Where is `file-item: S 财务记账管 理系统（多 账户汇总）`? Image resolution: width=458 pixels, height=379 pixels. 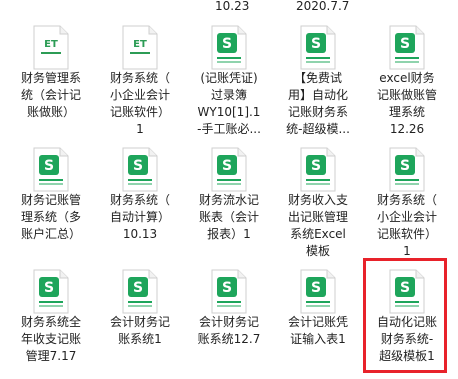
file-item: S 财务记账管 理系统（多 账户汇总） is located at coordinates (51, 196).